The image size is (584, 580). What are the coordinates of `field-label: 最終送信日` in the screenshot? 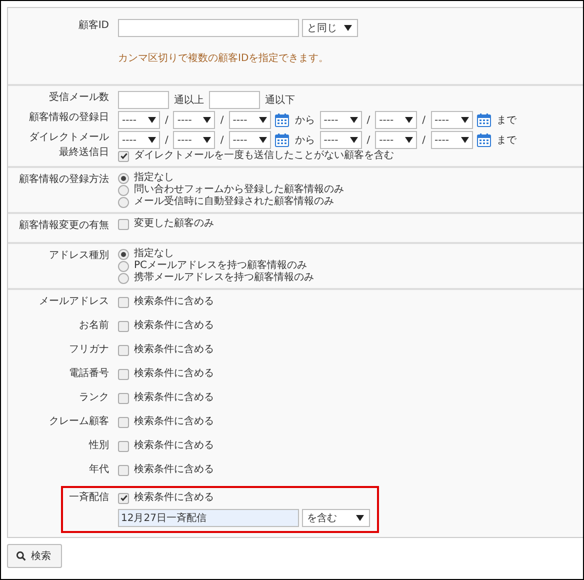 It's located at (84, 152).